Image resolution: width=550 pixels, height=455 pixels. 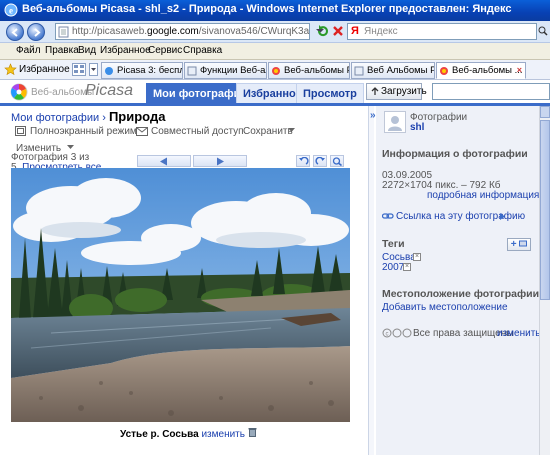 I want to click on triangle-right-icon, so click(x=502, y=216).